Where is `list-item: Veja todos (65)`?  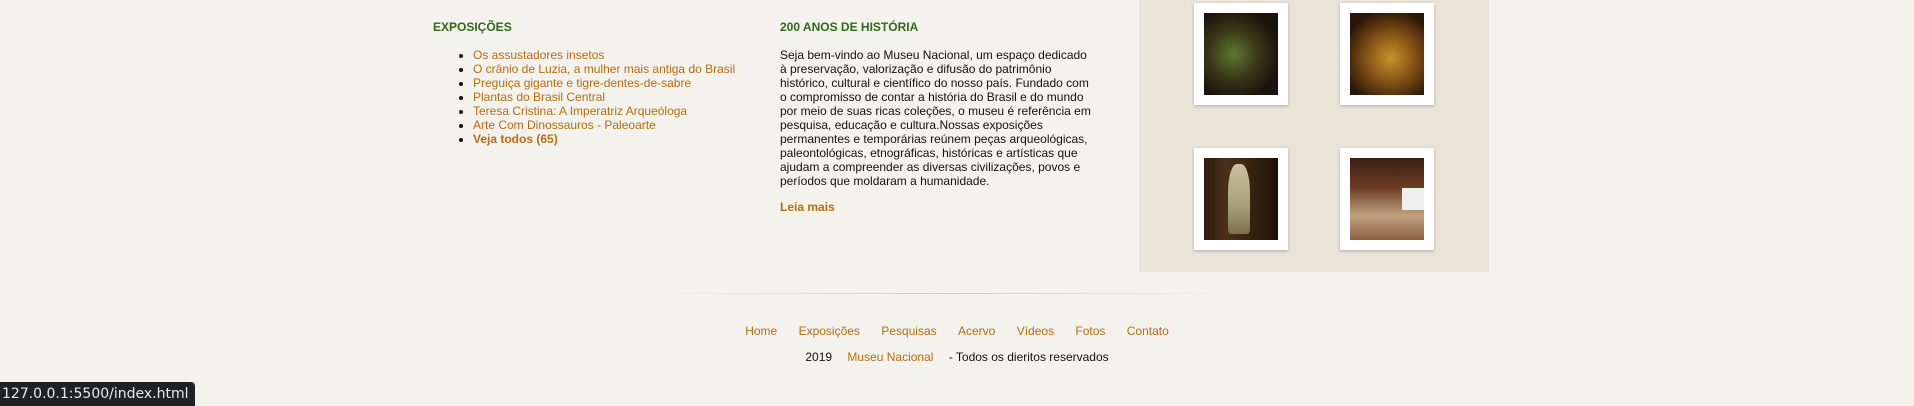
list-item: Veja todos (65) is located at coordinates (613, 139).